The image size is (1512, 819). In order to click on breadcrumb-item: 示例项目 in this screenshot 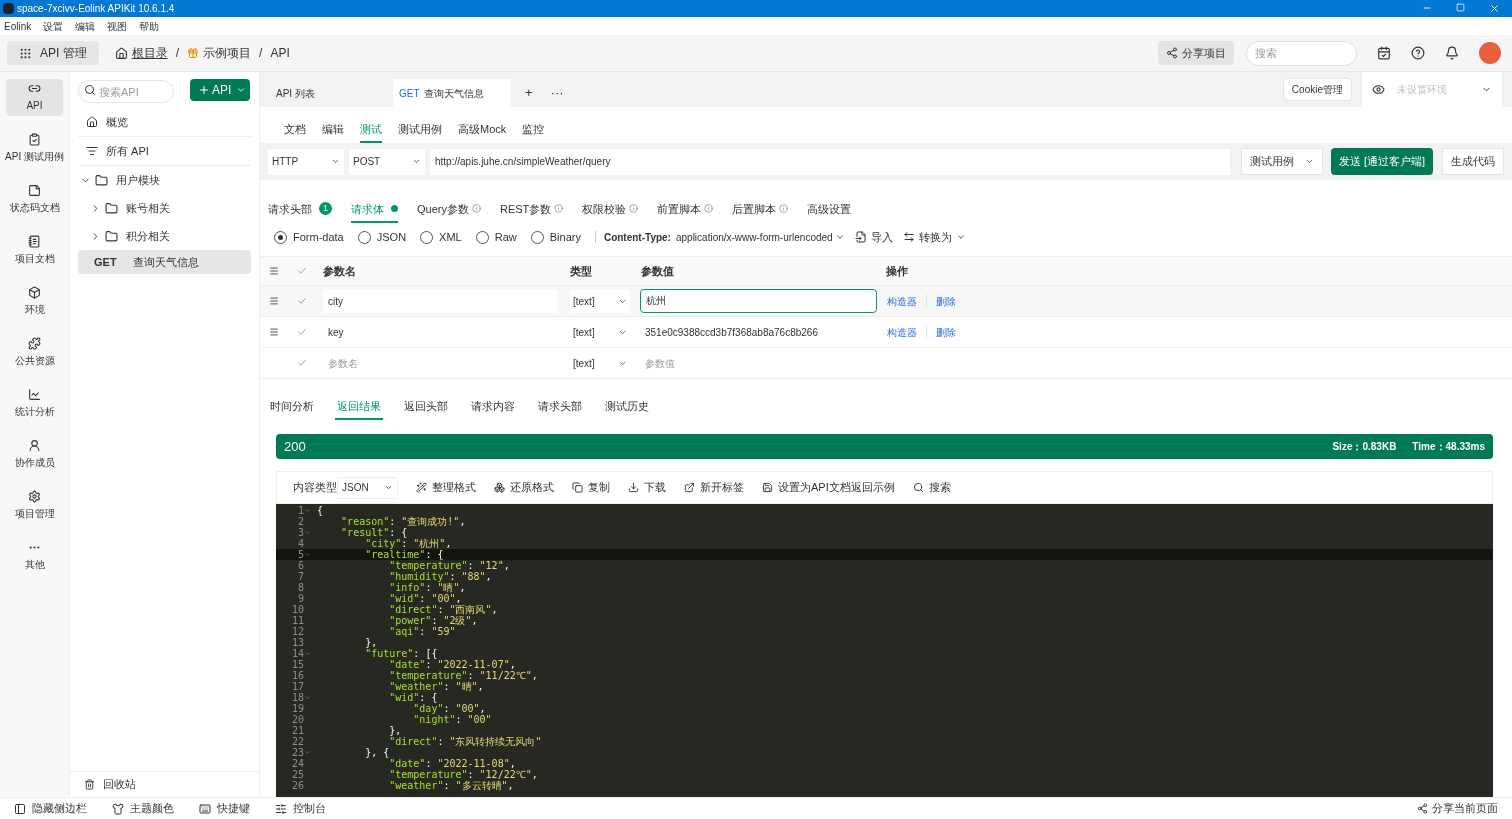, I will do `click(227, 53)`.